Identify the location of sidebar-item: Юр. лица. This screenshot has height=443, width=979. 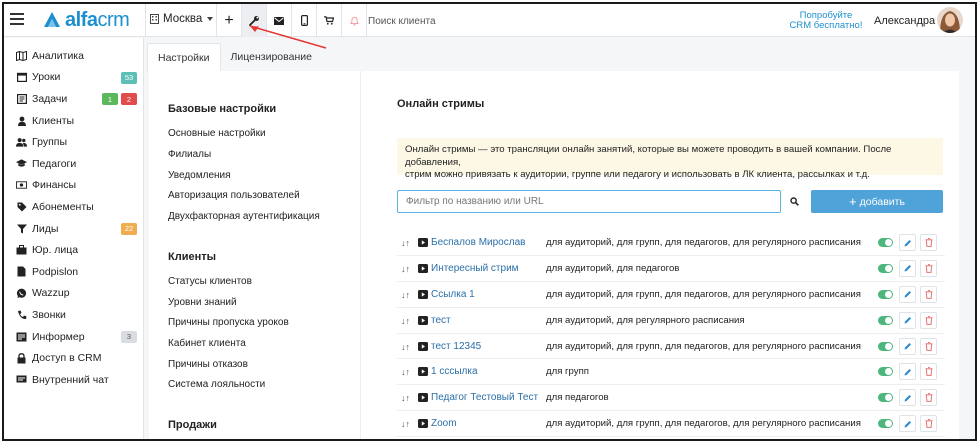
(73, 250).